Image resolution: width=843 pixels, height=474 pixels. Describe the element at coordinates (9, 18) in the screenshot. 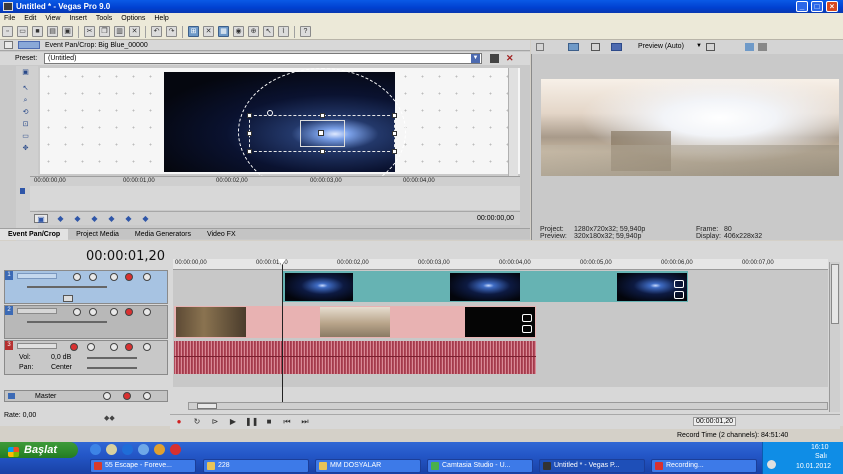

I see `menu-file: File` at that location.